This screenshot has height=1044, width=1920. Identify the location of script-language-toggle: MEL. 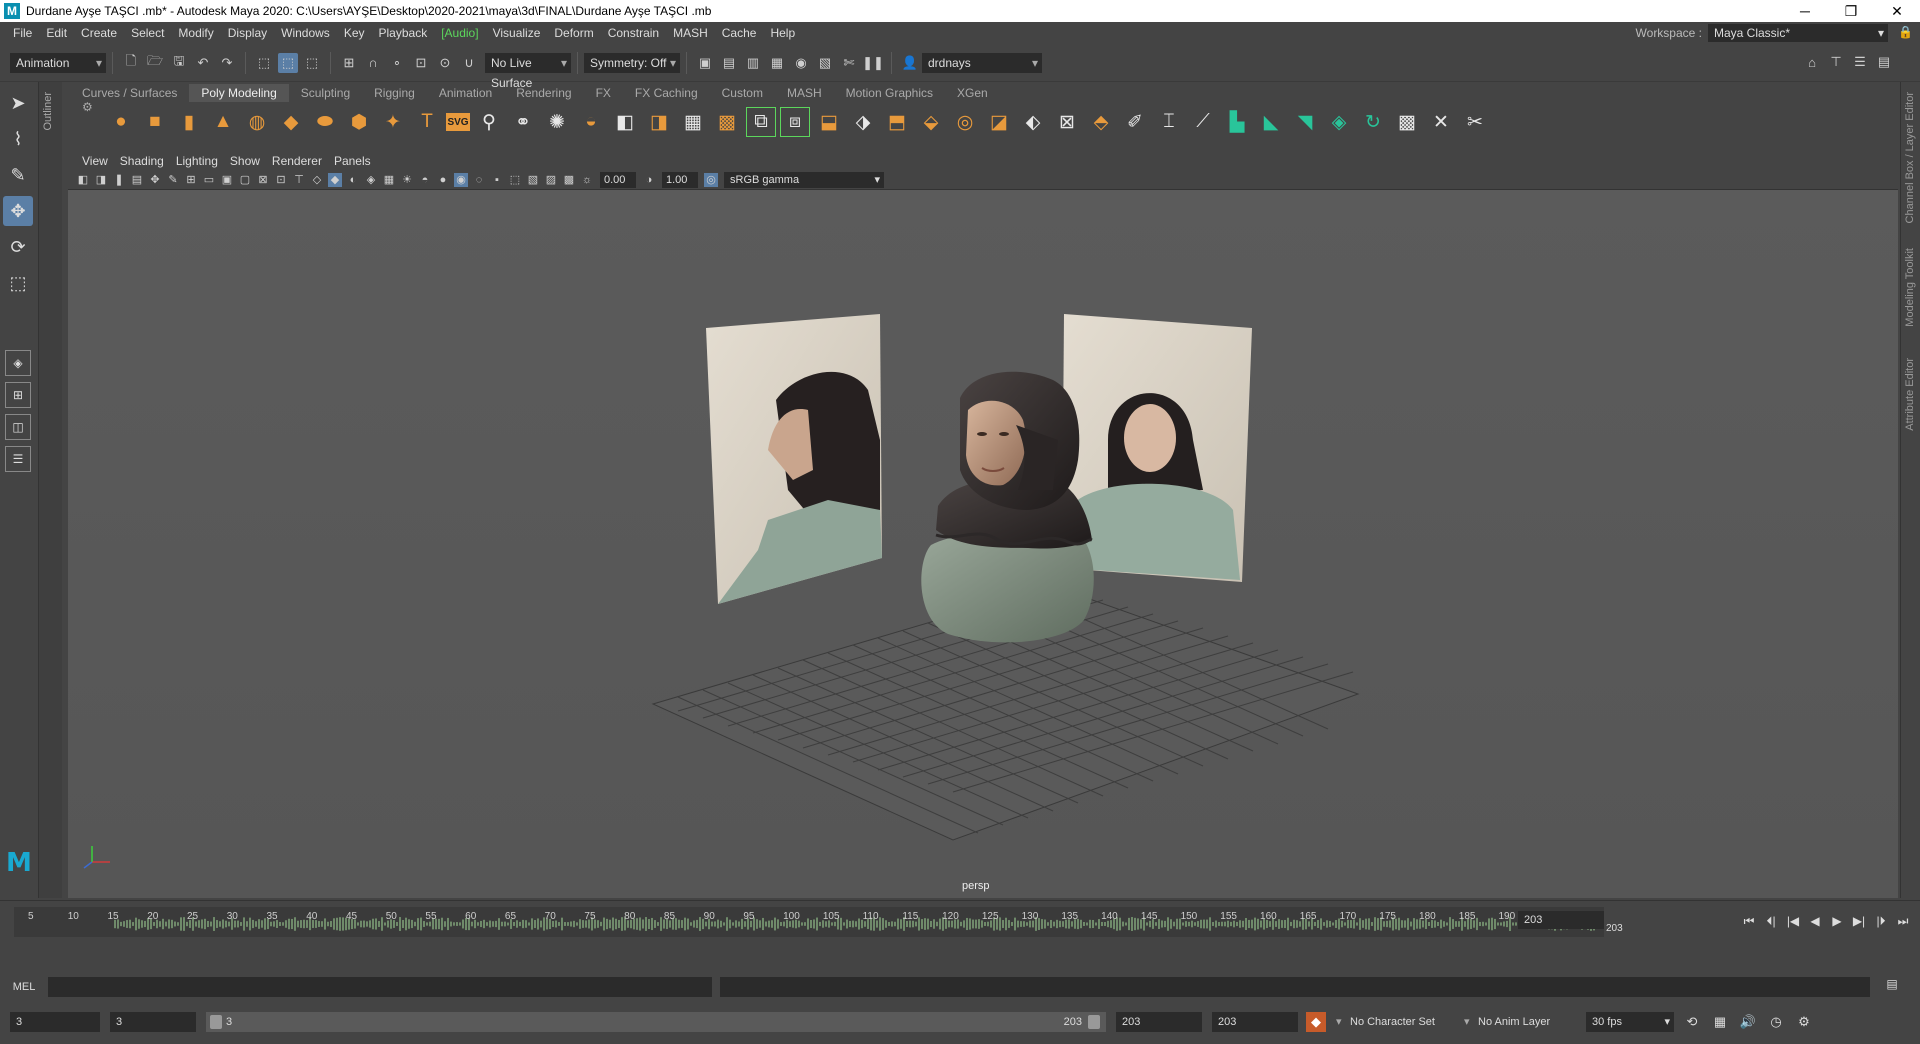
(24, 987).